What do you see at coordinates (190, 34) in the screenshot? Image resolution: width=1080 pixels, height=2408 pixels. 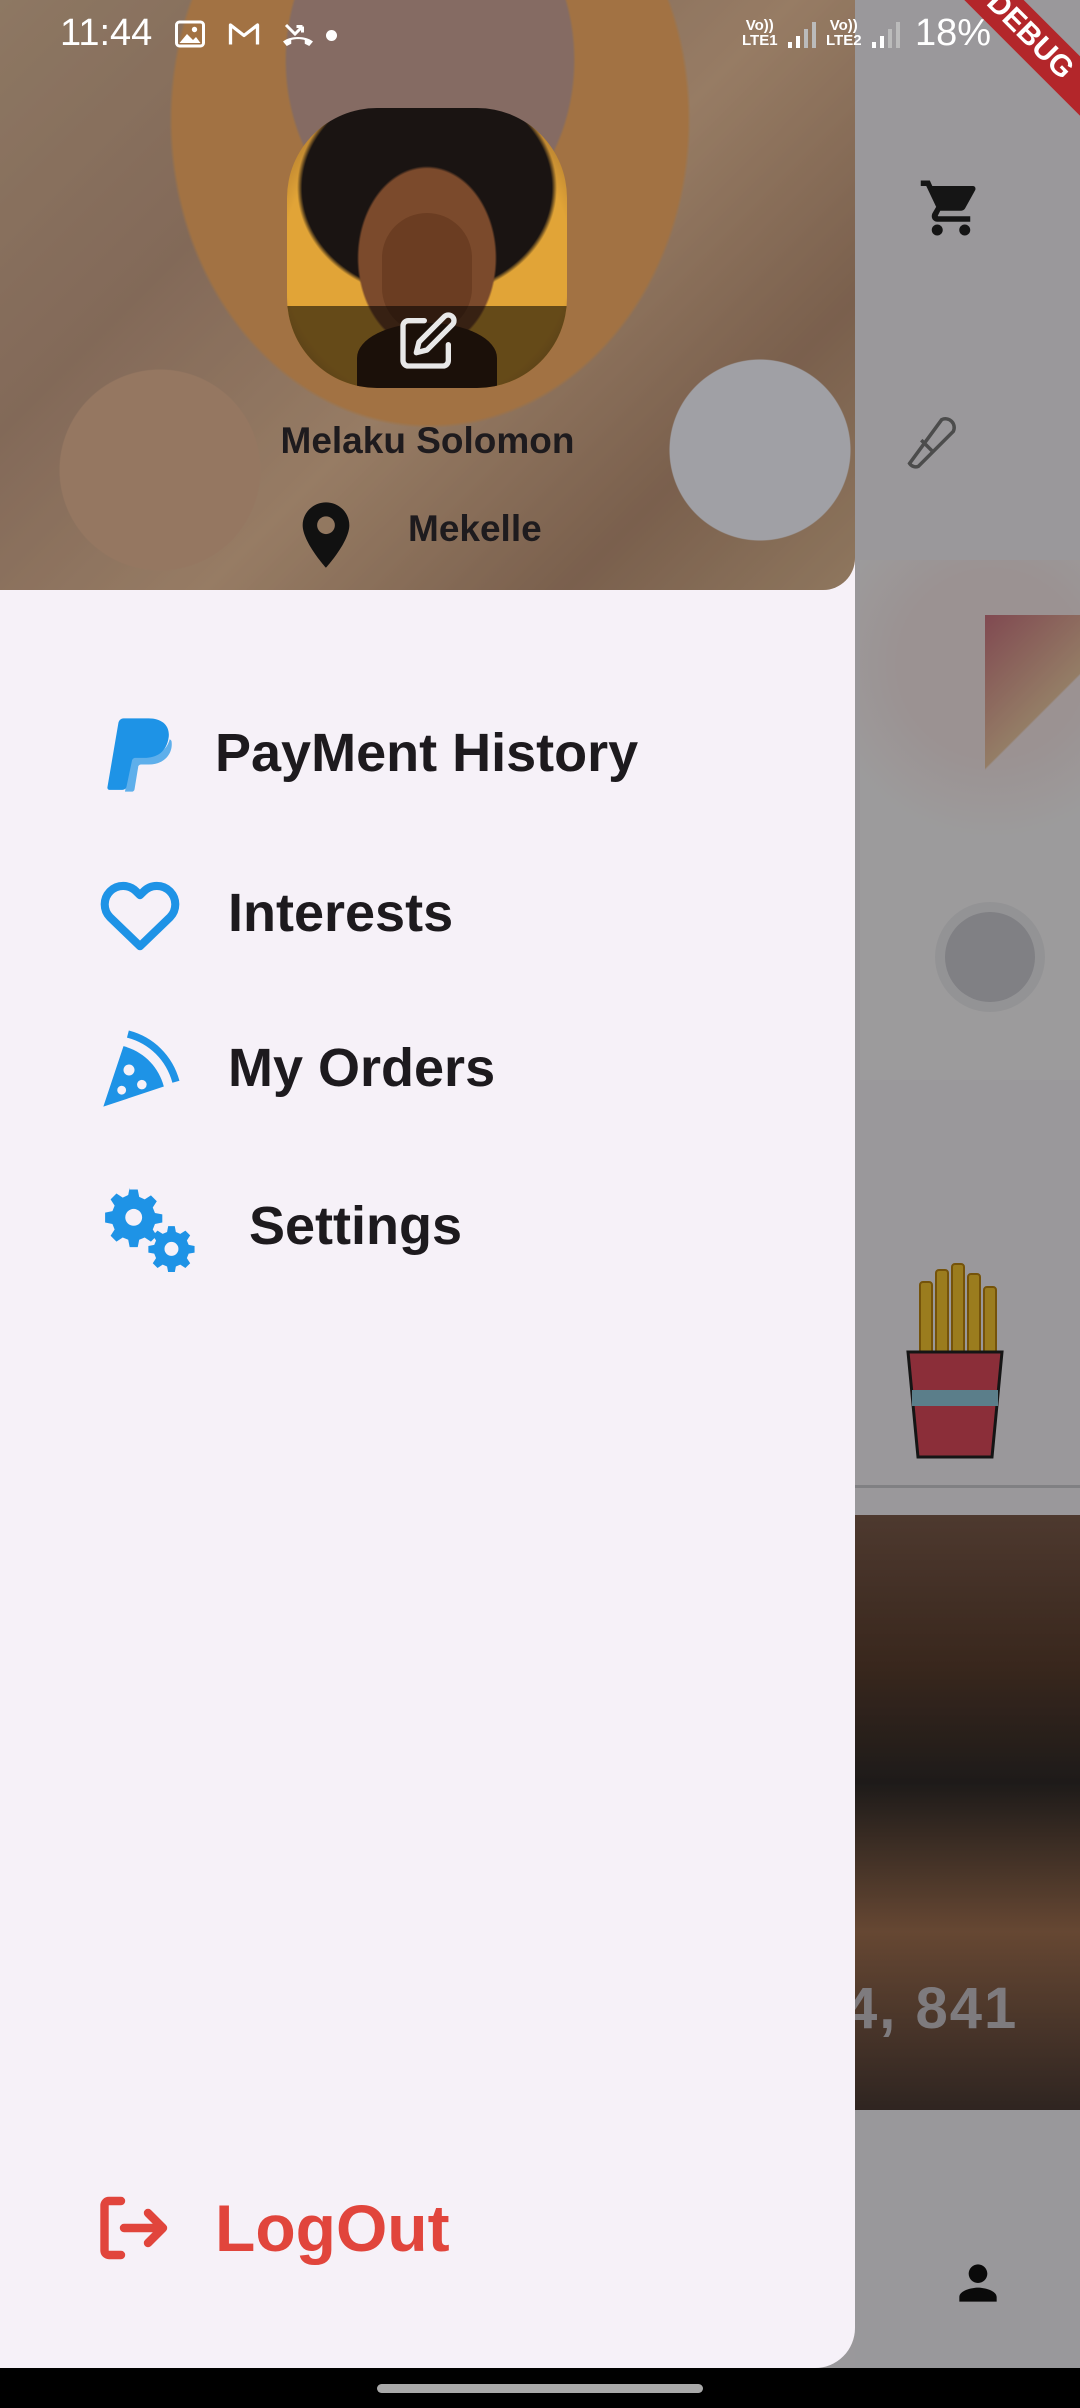 I see `gallery-icon` at bounding box center [190, 34].